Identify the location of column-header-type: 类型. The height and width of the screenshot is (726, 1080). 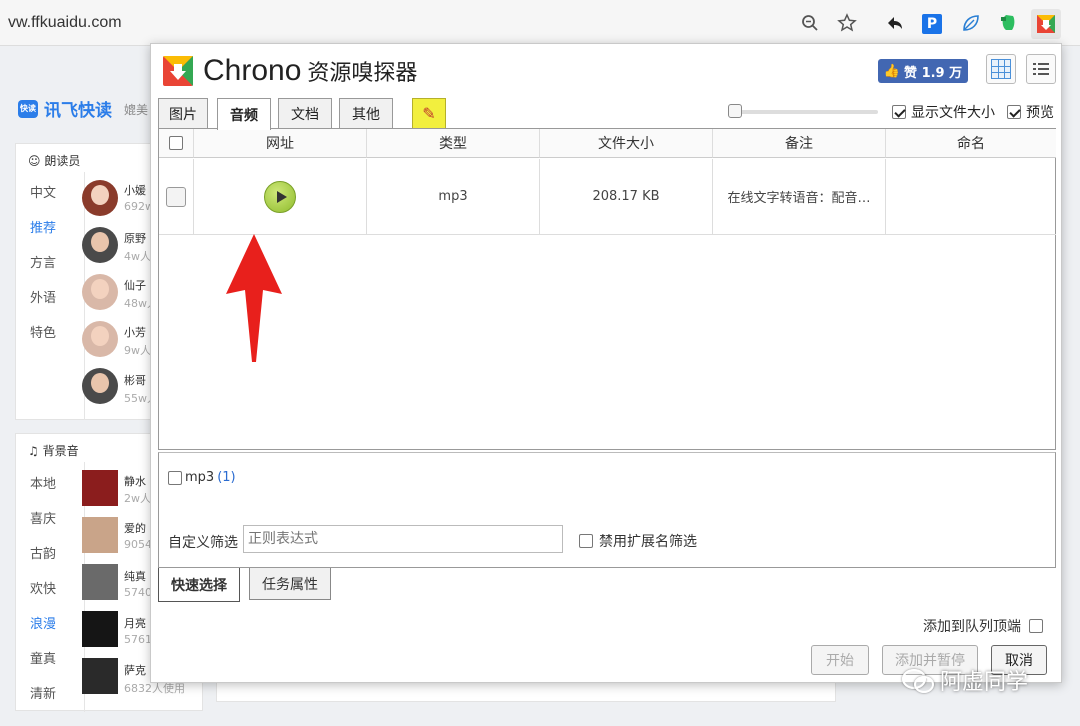
(453, 143).